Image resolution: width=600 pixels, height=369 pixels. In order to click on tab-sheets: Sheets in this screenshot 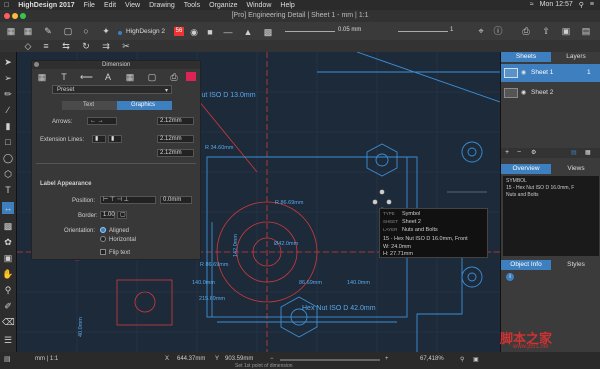, I will do `click(526, 57)`.